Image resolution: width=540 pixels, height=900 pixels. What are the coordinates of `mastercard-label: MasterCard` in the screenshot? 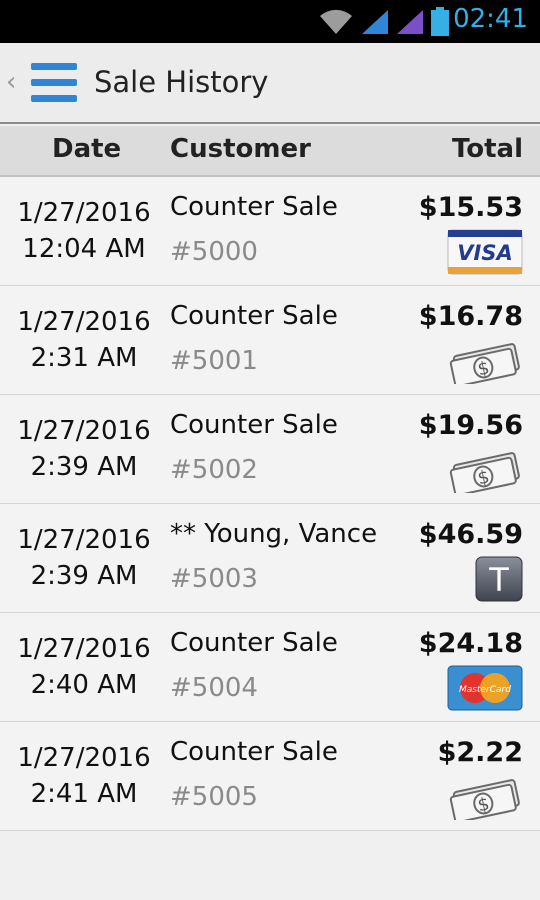 It's located at (485, 690).